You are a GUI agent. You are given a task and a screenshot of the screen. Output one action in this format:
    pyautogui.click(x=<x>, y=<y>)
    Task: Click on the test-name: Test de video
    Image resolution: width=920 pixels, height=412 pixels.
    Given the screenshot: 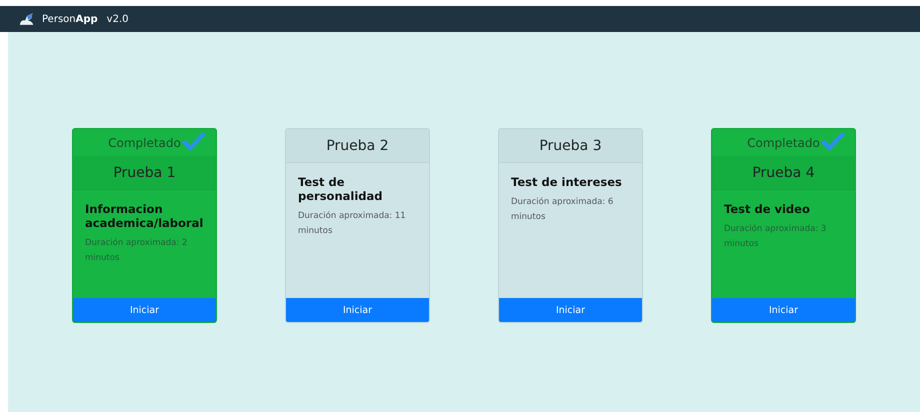 What is the action you would take?
    pyautogui.click(x=767, y=209)
    